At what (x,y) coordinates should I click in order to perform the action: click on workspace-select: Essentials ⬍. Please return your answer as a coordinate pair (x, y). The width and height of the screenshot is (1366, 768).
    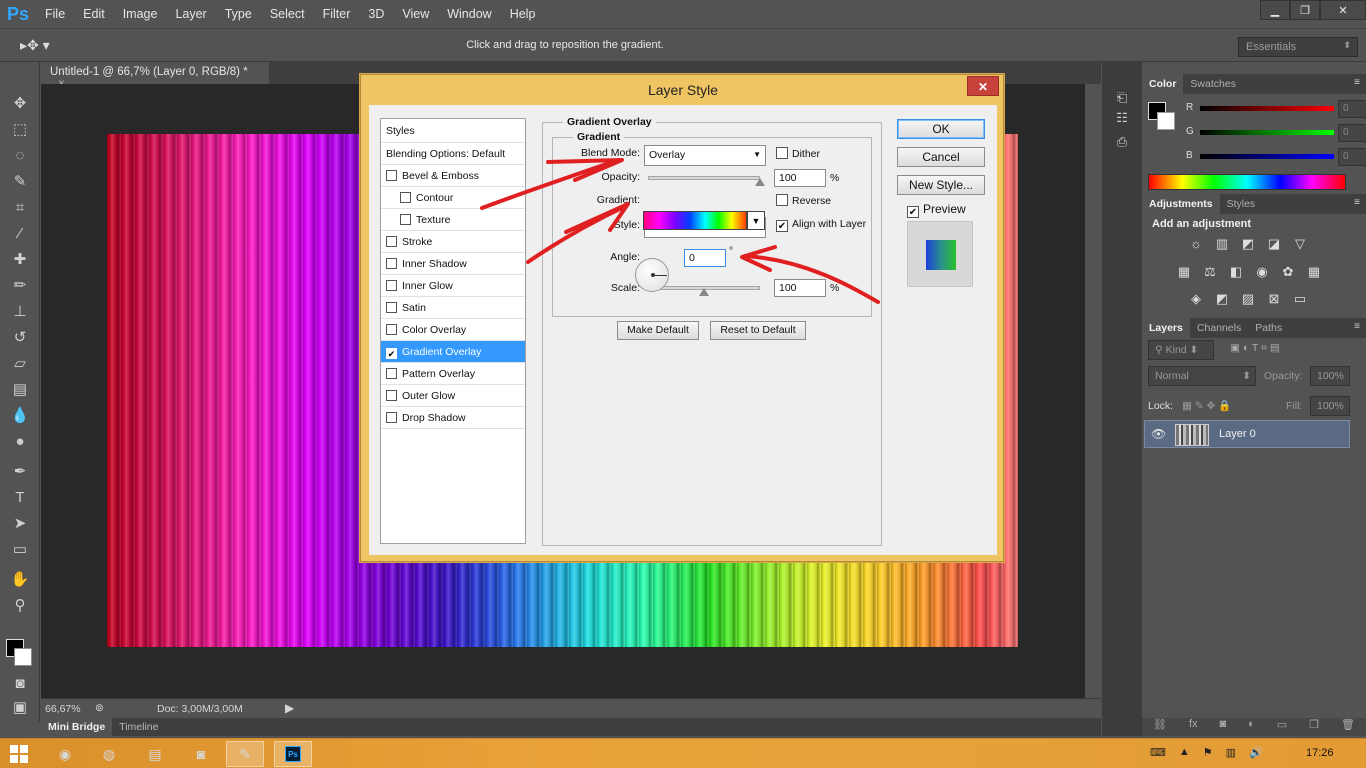
    Looking at the image, I should click on (1298, 47).